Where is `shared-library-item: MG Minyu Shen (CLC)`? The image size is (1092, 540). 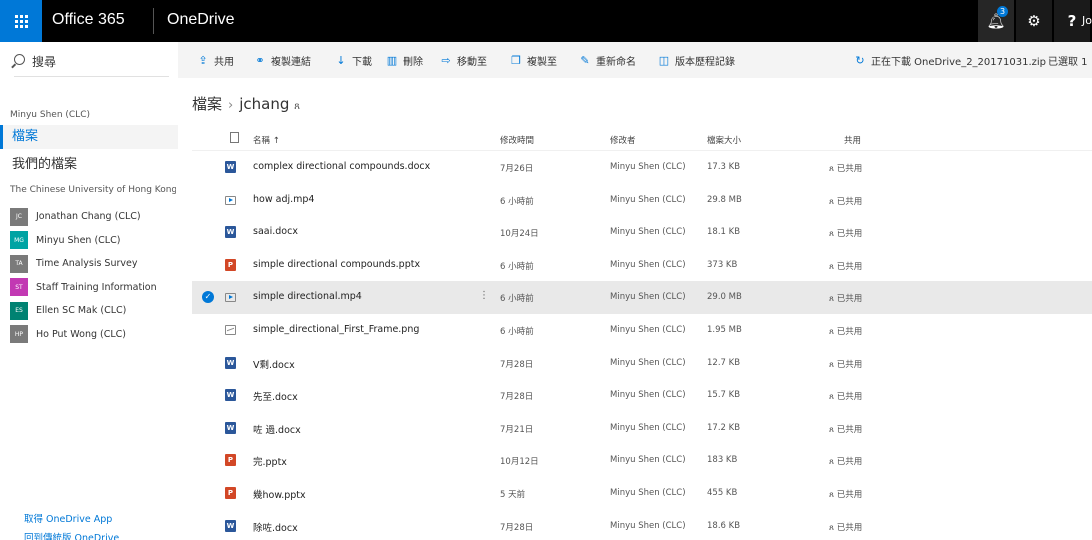 shared-library-item: MG Minyu Shen (CLC) is located at coordinates (94, 241).